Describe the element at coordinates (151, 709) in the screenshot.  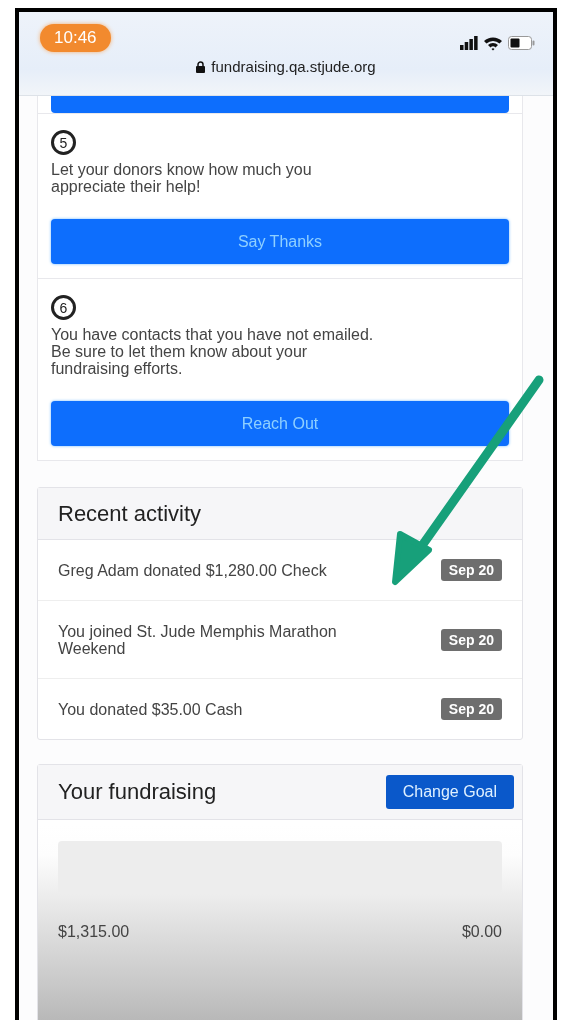
I see `activity-text: You donated $35.00 Cash` at that location.